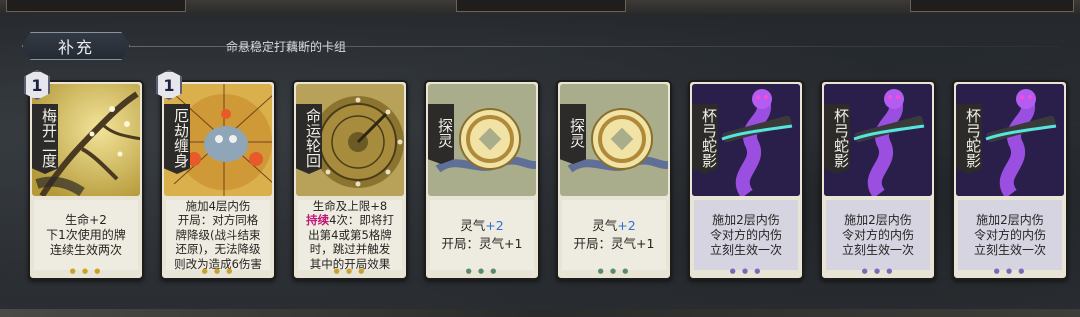 Image resolution: width=1080 pixels, height=317 pixels. What do you see at coordinates (86, 219) in the screenshot?
I see `desc-line: 生命+2` at bounding box center [86, 219].